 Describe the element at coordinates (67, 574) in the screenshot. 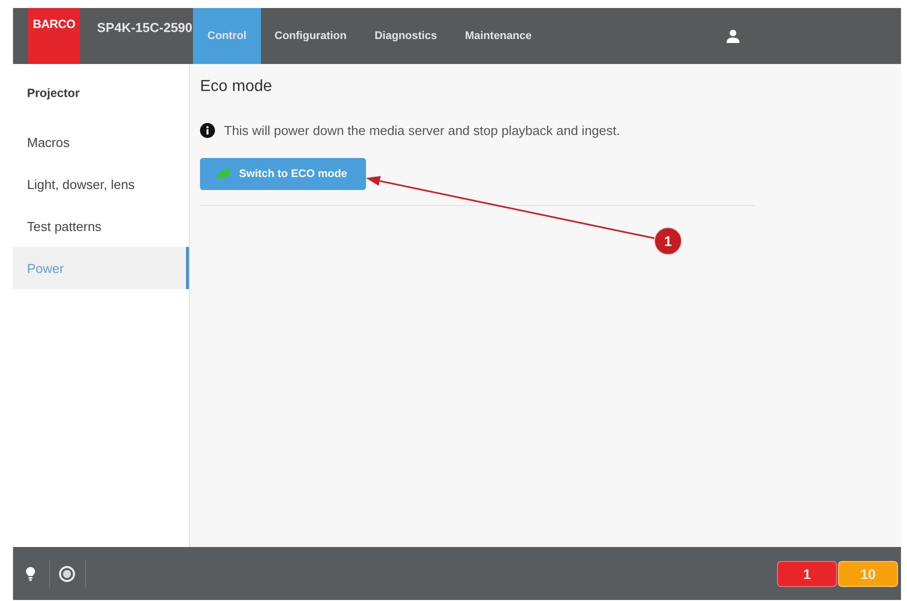

I see `ring-icon` at that location.